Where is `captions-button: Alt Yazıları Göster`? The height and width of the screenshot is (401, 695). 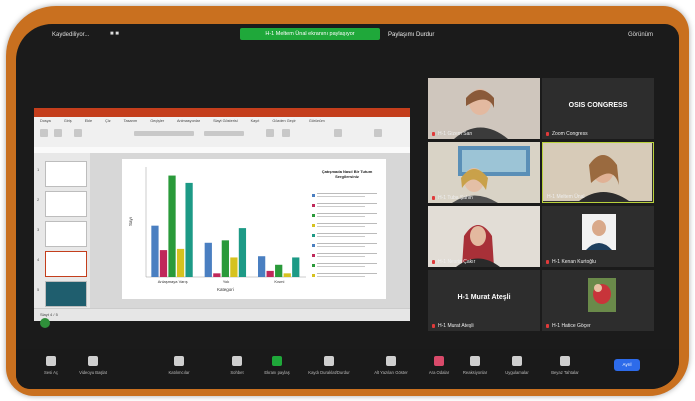 captions-button: Alt Yazıları Göster is located at coordinates (391, 369).